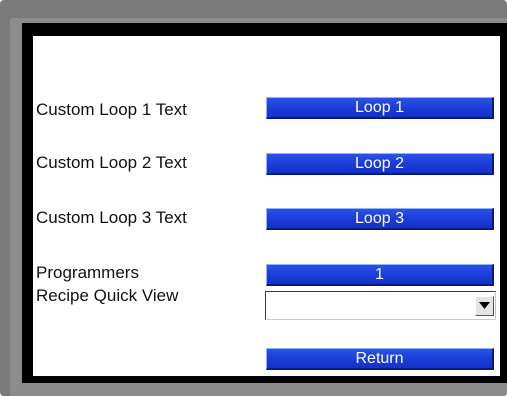 The height and width of the screenshot is (396, 507). Describe the element at coordinates (380, 108) in the screenshot. I see `loop-1-button: Loop 1` at that location.